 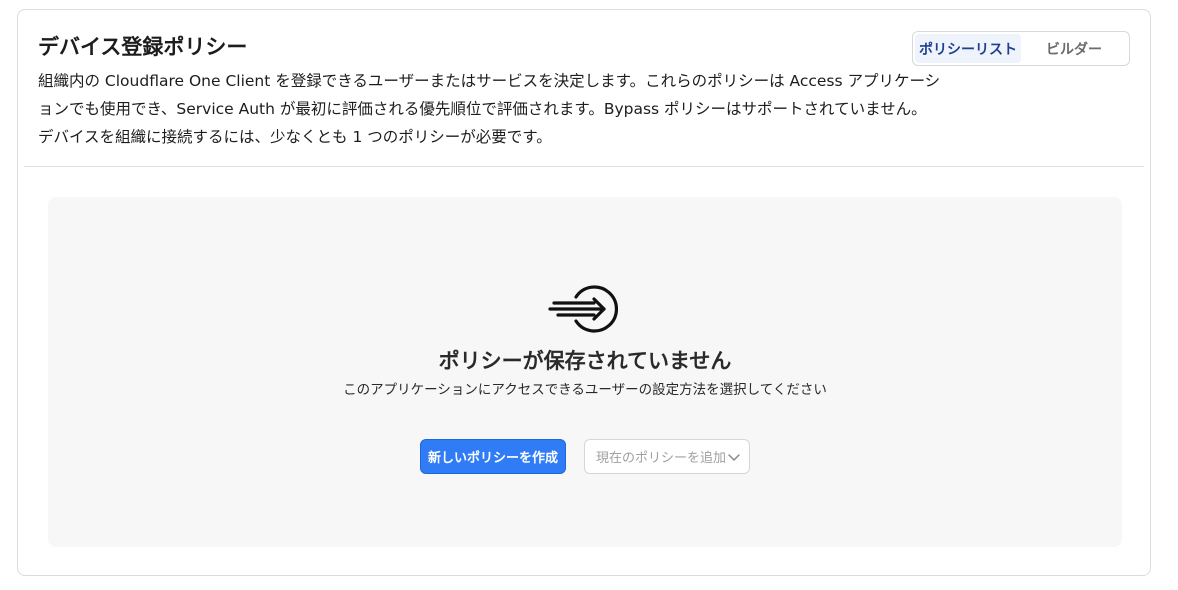 What do you see at coordinates (734, 457) in the screenshot?
I see `chevron-down-icon` at bounding box center [734, 457].